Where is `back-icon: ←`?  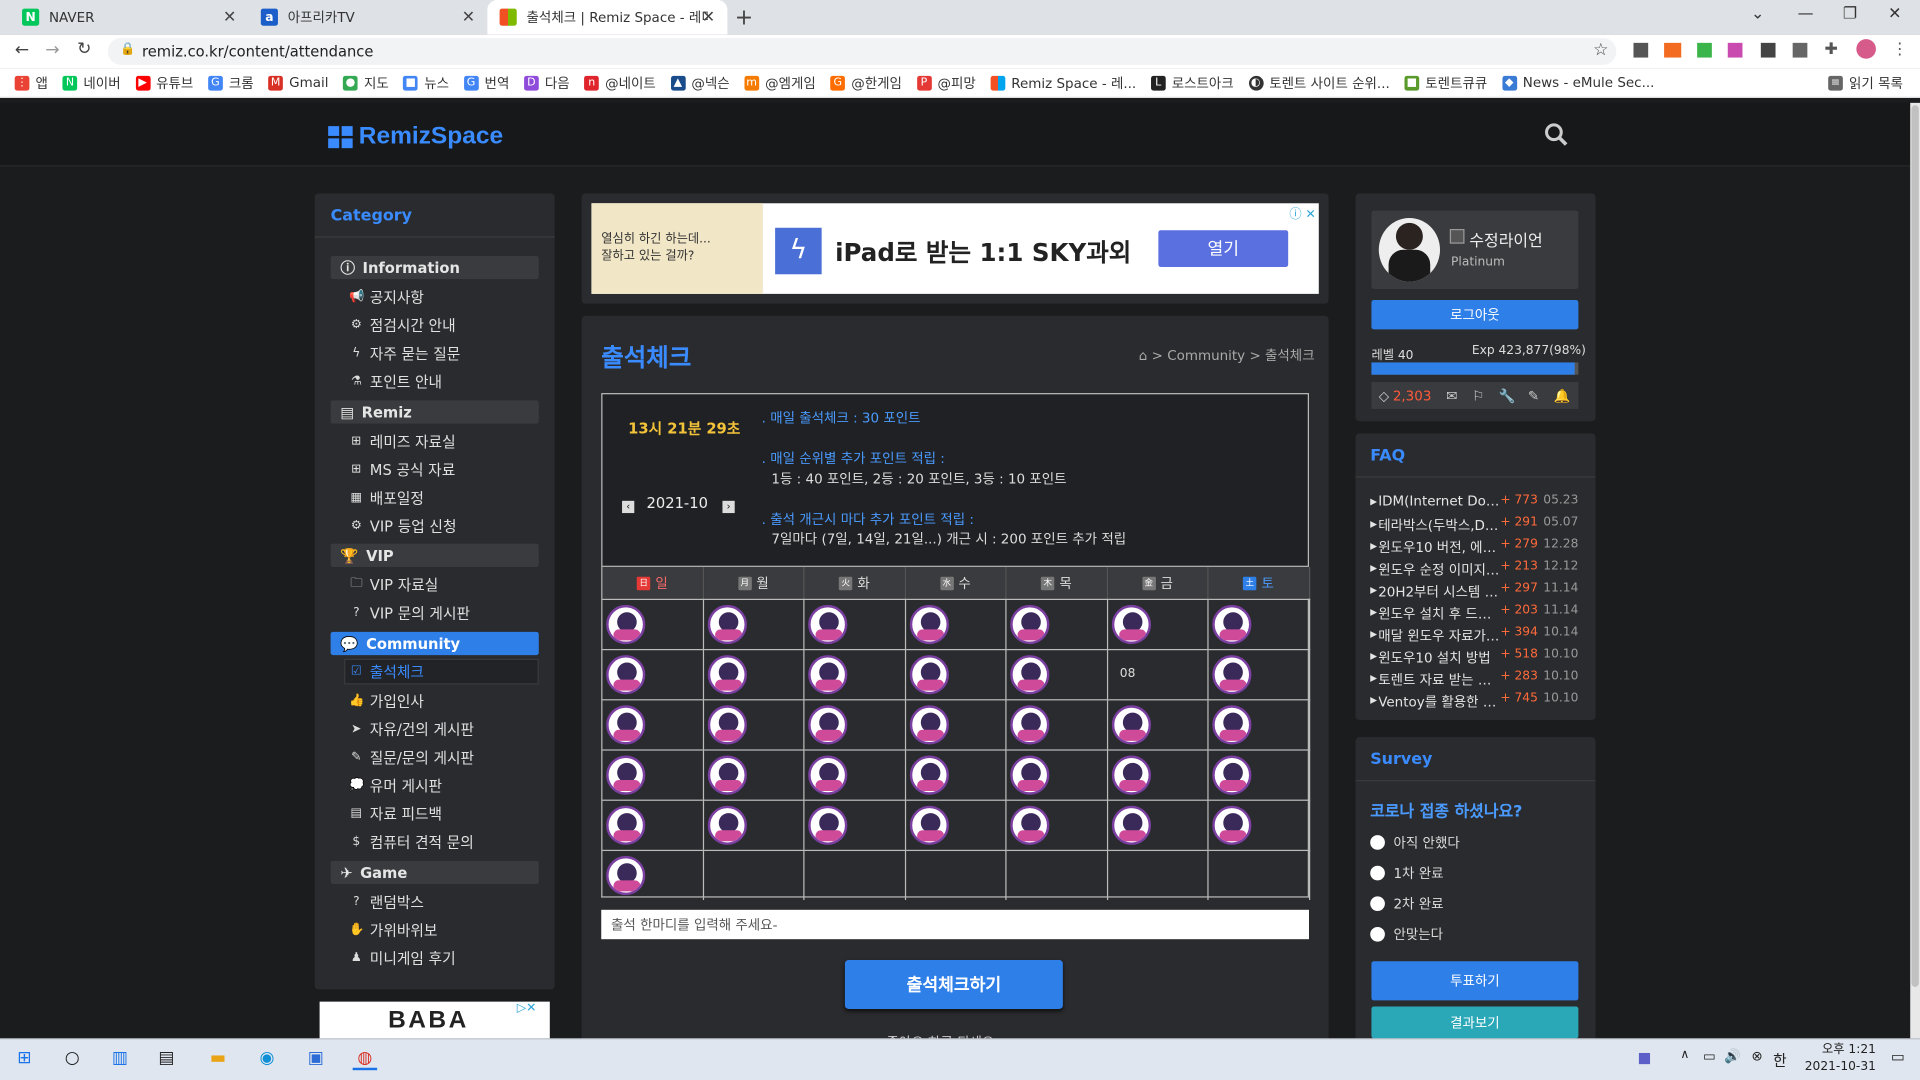
back-icon: ← is located at coordinates (22, 50).